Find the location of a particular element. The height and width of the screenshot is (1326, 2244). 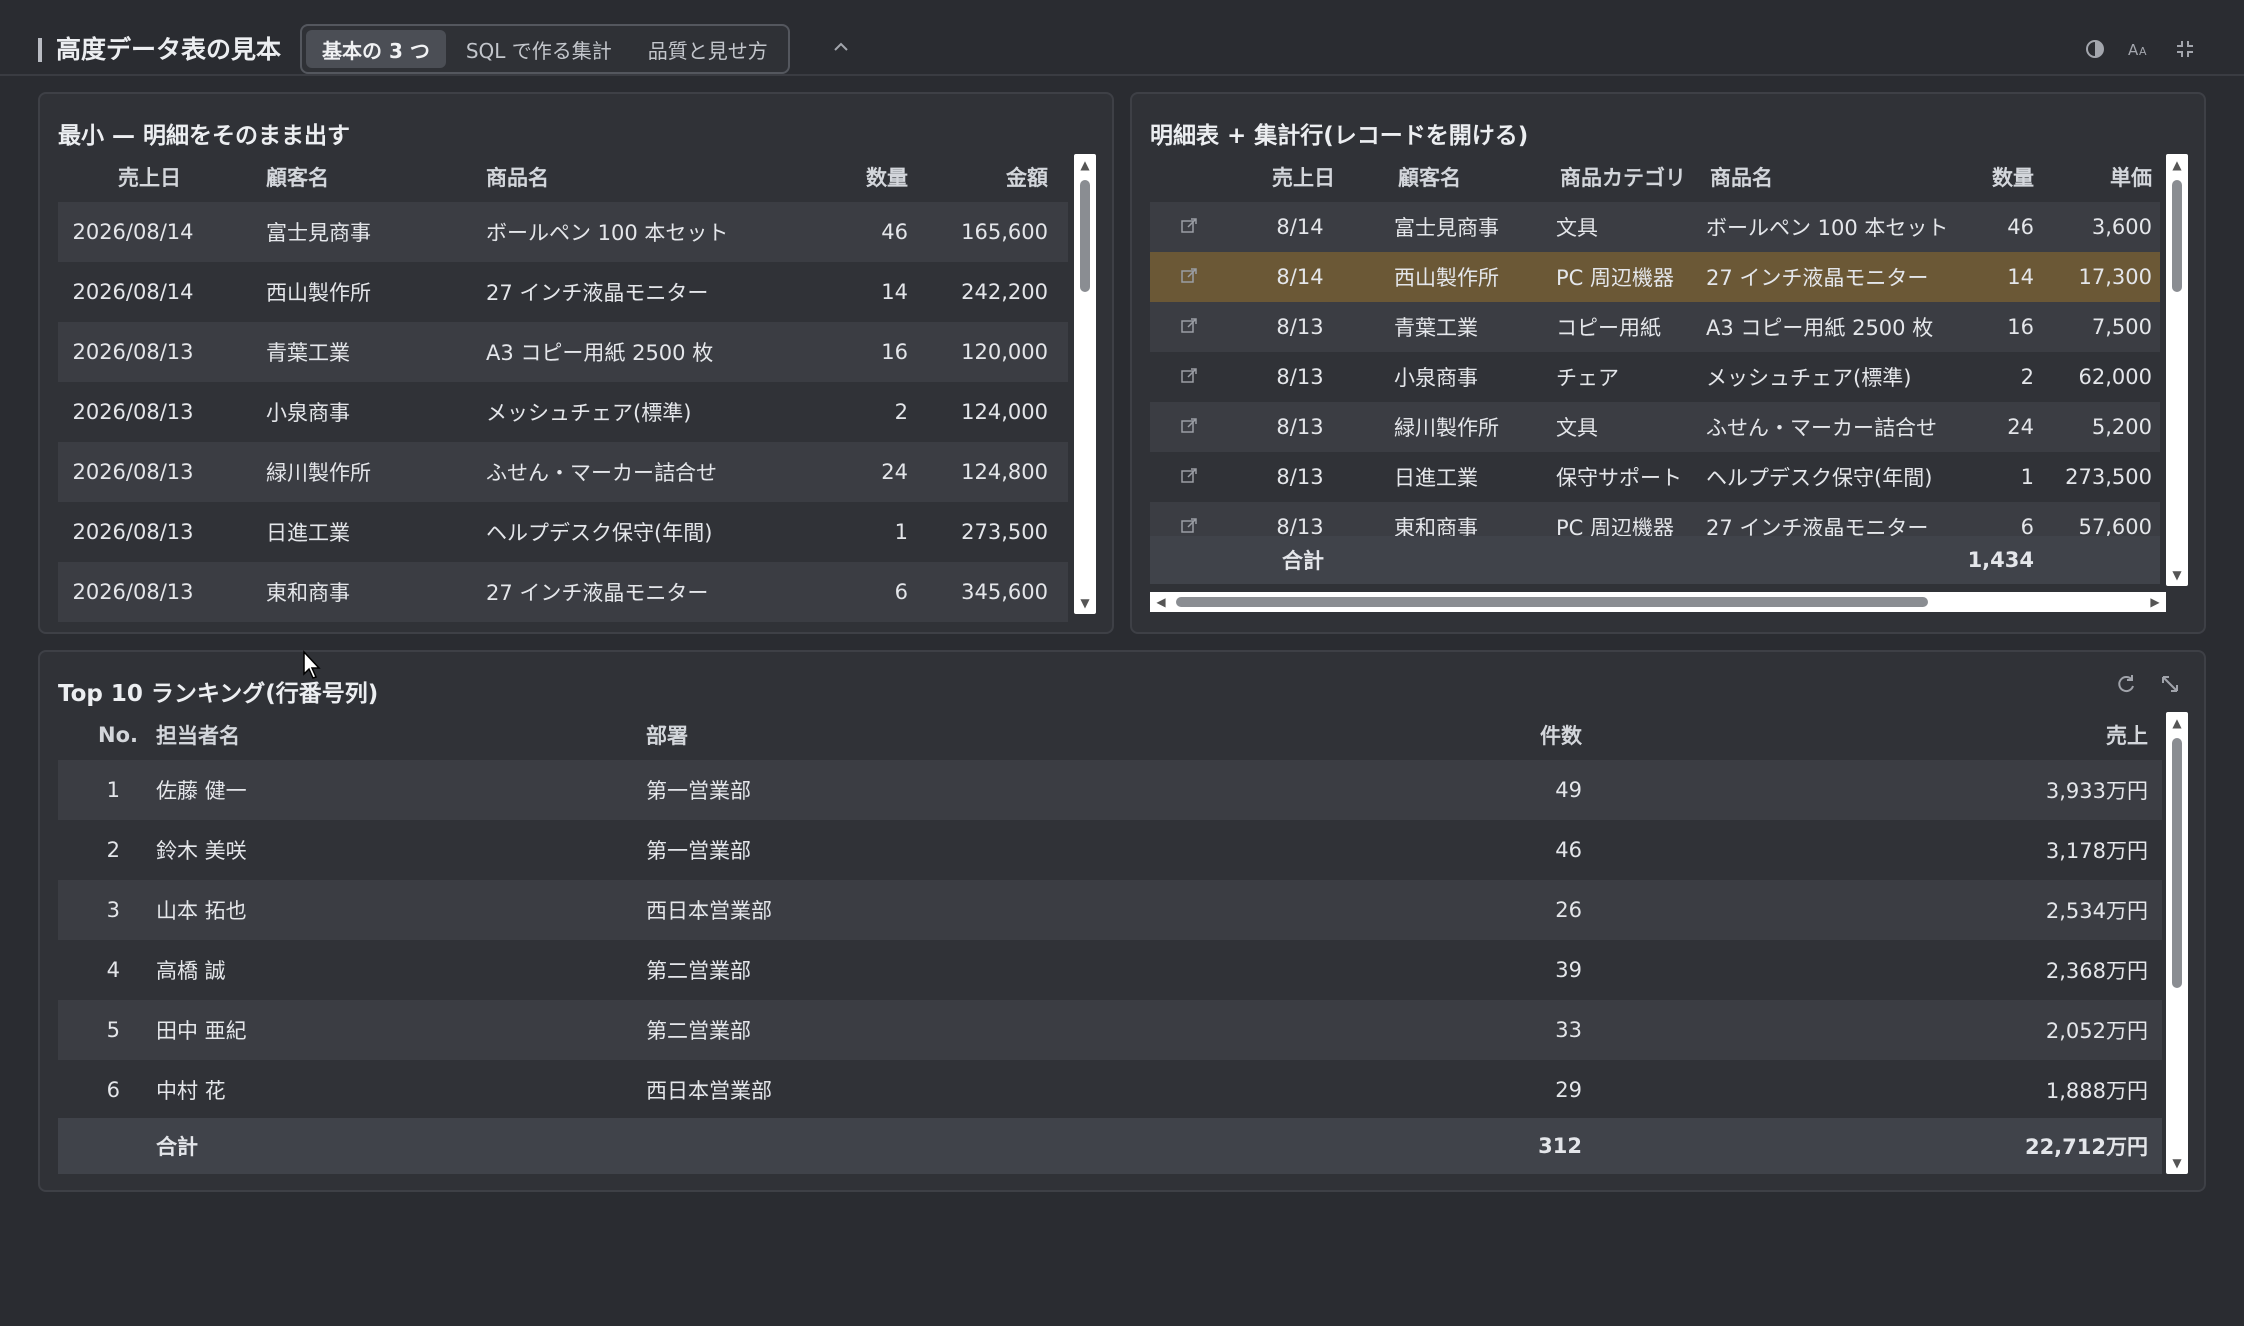

cell-department: 西日本営業部 is located at coordinates (709, 1091).